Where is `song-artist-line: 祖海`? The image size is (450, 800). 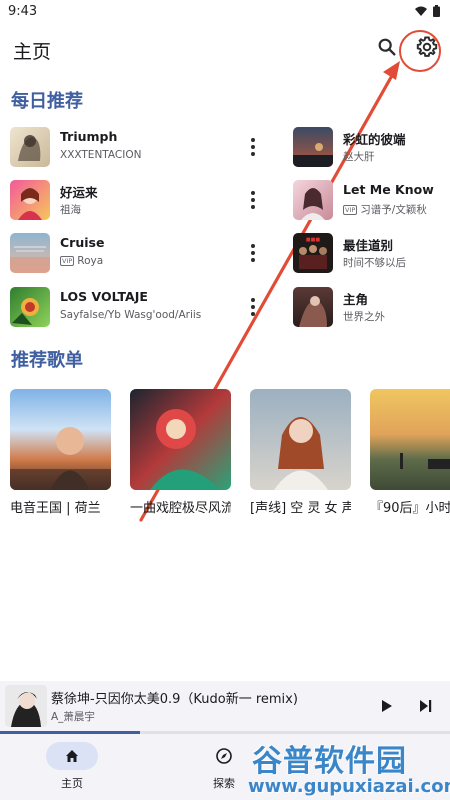 song-artist-line: 祖海 is located at coordinates (70, 209).